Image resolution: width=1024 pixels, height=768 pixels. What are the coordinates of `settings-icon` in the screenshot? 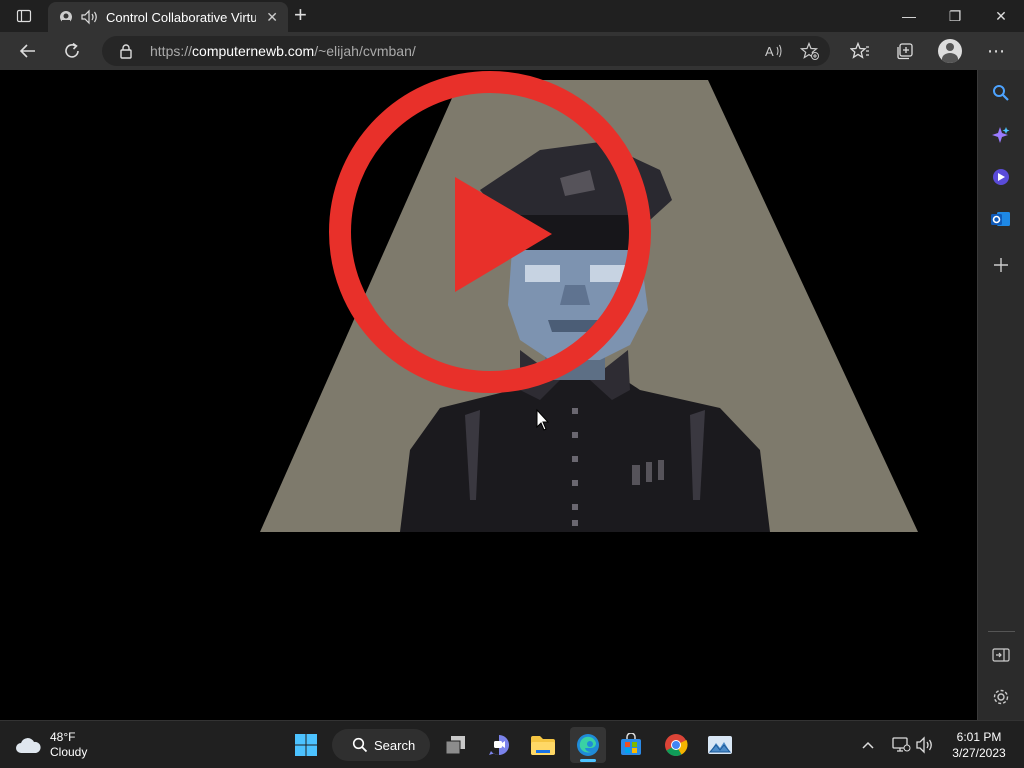 It's located at (1001, 697).